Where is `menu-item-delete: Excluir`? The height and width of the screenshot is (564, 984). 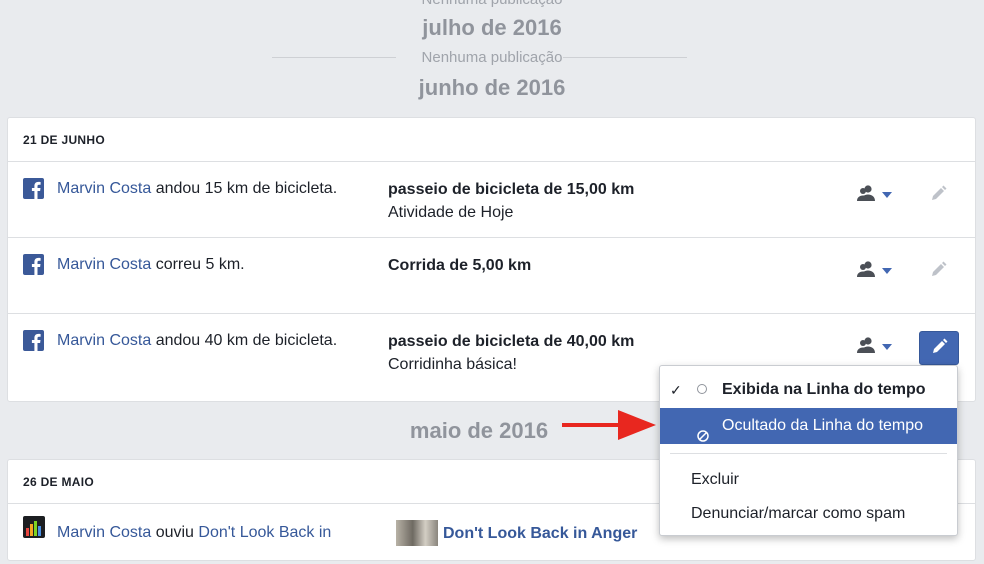 menu-item-delete: Excluir is located at coordinates (808, 480).